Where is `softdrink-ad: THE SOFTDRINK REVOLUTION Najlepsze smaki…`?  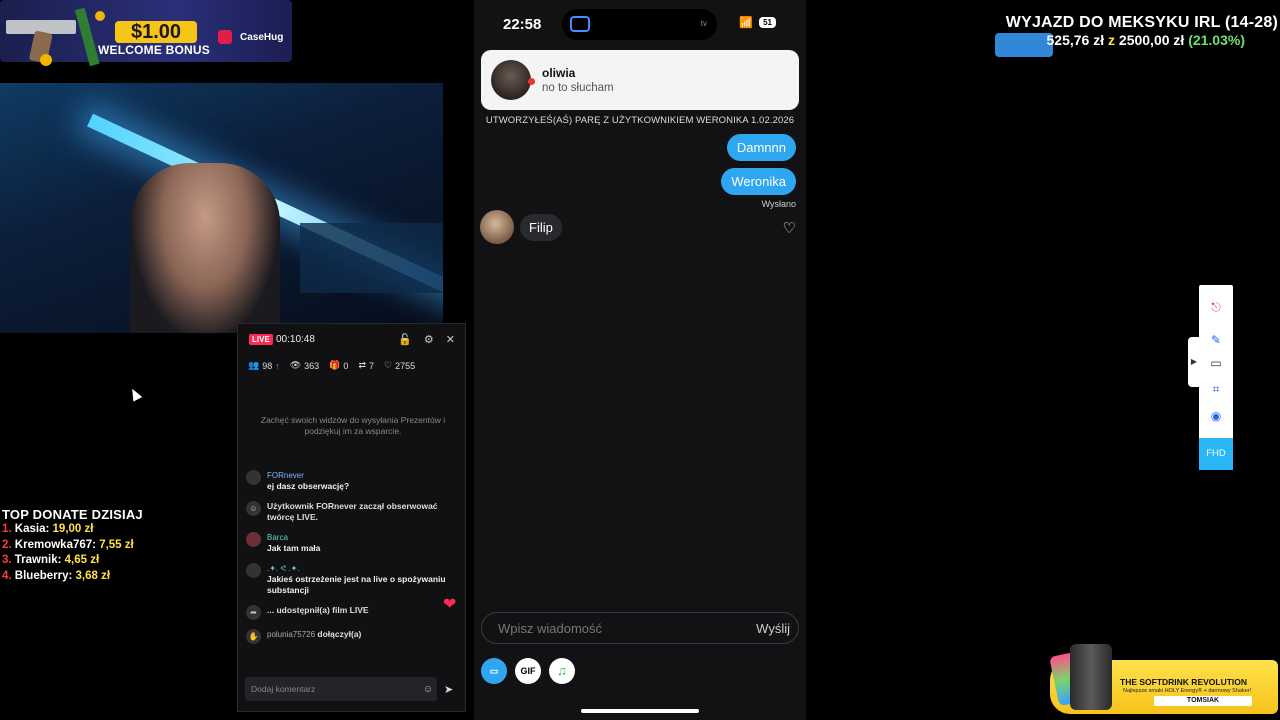
softdrink-ad: THE SOFTDRINK REVOLUTION Najlepsze smaki… is located at coordinates (1163, 679).